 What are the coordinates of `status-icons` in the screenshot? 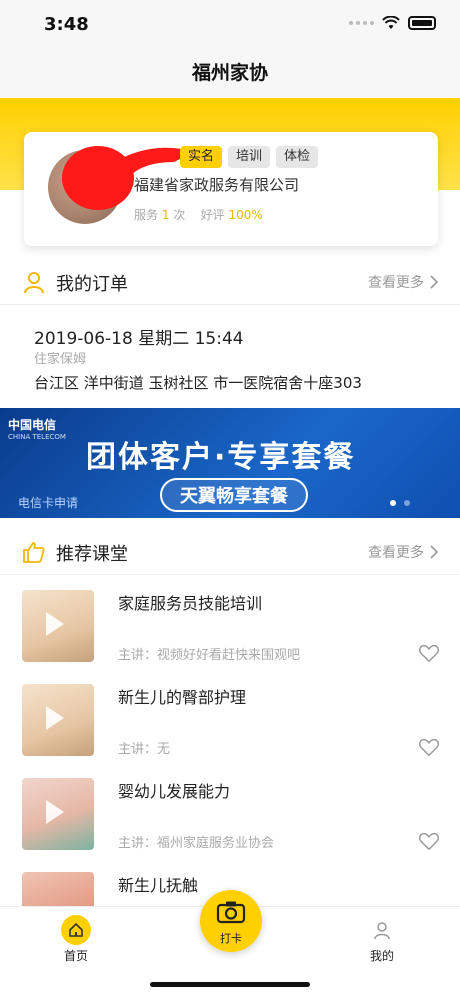 It's located at (392, 23).